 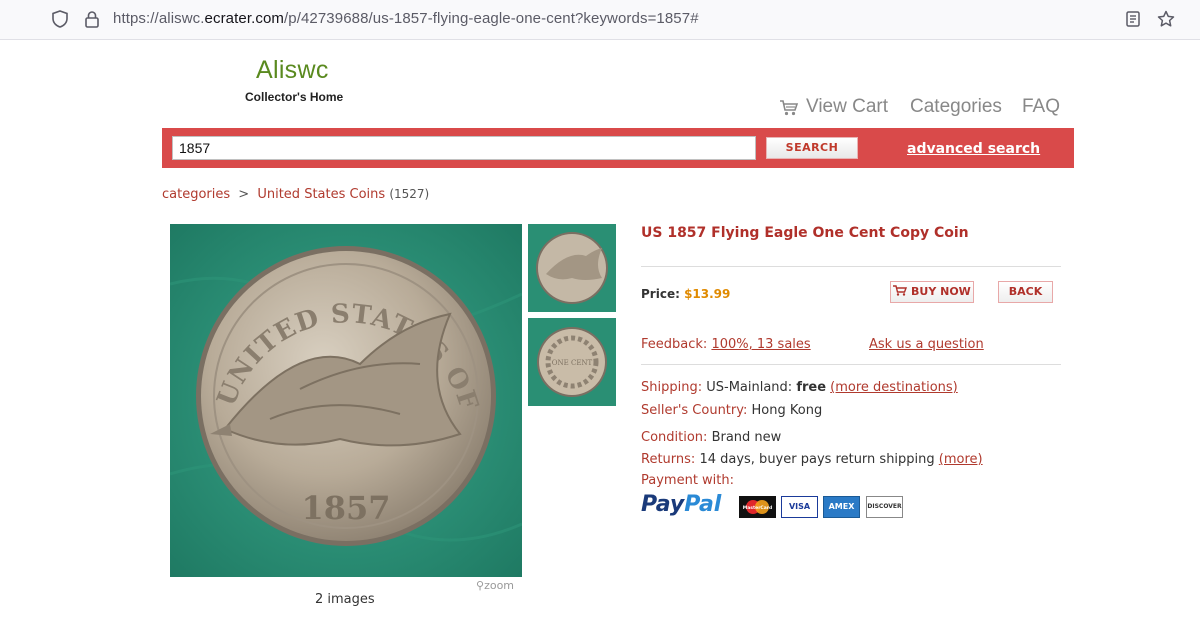 What do you see at coordinates (345, 508) in the screenshot?
I see `coin-year-text: 1857` at bounding box center [345, 508].